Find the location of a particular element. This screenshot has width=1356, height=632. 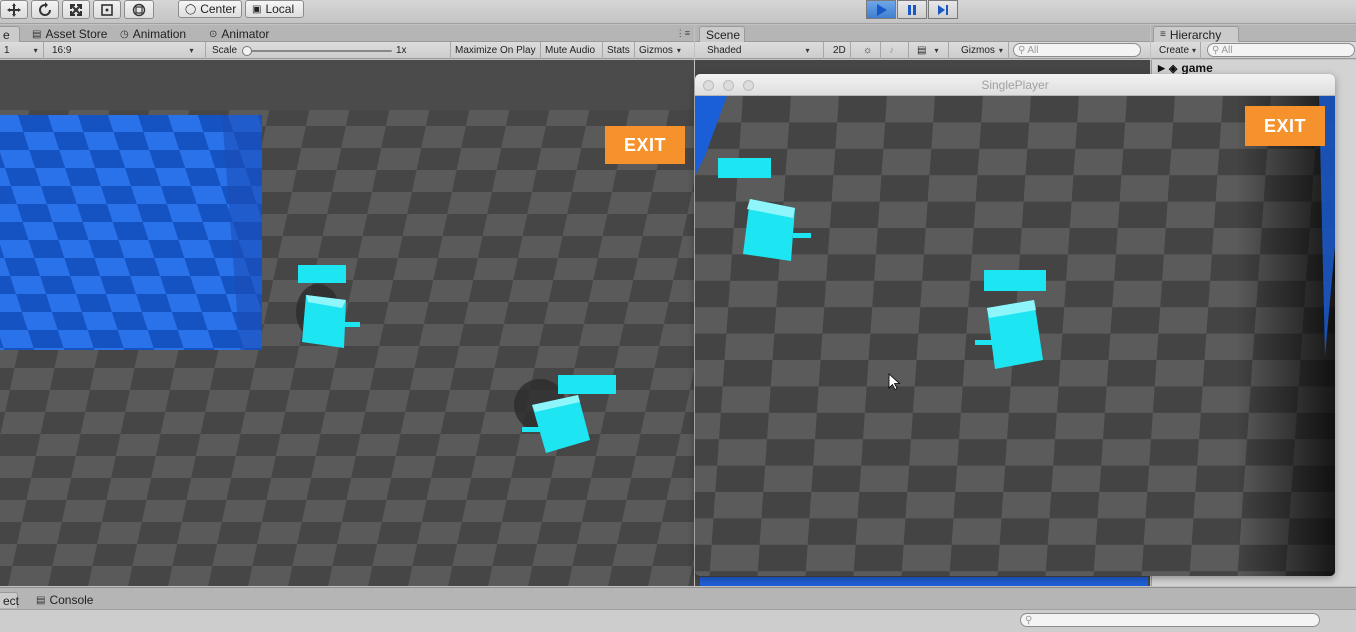

mute-audio-toggle: Mute Audio is located at coordinates (572, 50).